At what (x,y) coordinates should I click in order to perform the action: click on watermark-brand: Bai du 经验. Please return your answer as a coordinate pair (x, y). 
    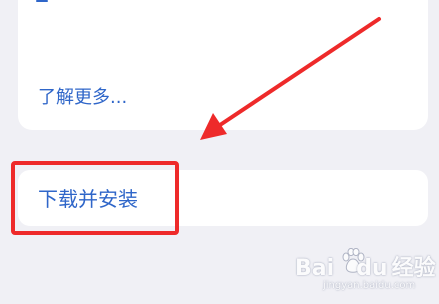
    Looking at the image, I should click on (365, 266).